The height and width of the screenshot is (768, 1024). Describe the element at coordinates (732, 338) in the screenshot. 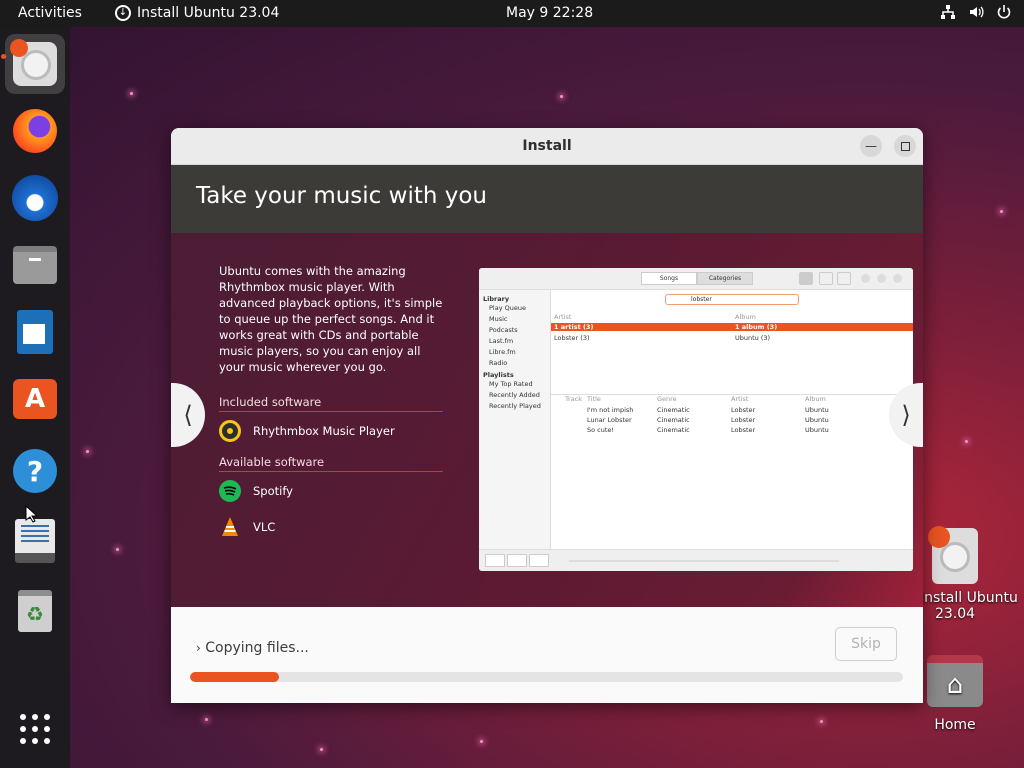

I see `rb-browser-row: Lobster (3) Ubuntu (3)` at that location.